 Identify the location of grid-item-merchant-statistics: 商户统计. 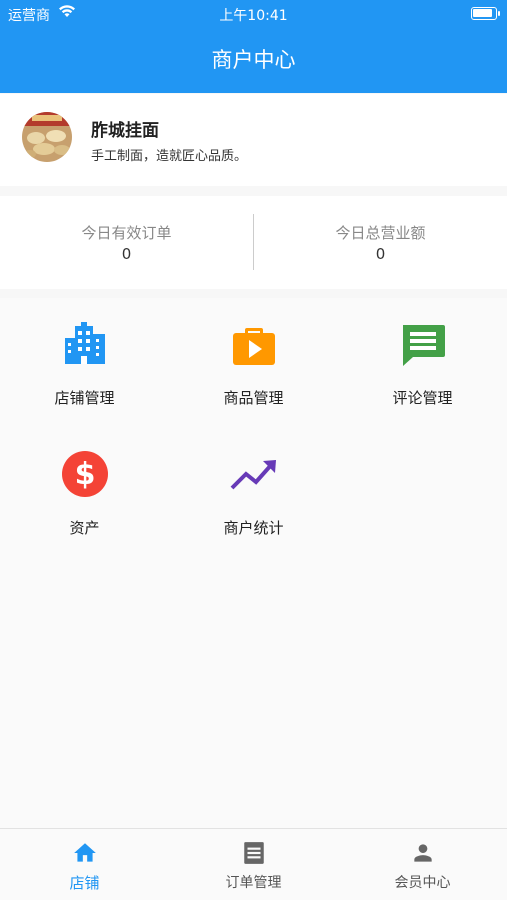
(253, 488).